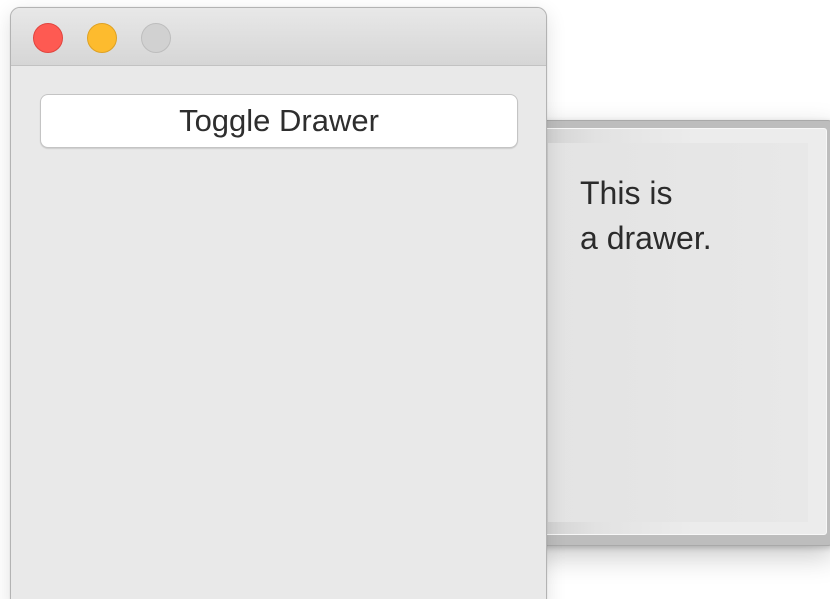  What do you see at coordinates (156, 38) in the screenshot?
I see `zoom-button` at bounding box center [156, 38].